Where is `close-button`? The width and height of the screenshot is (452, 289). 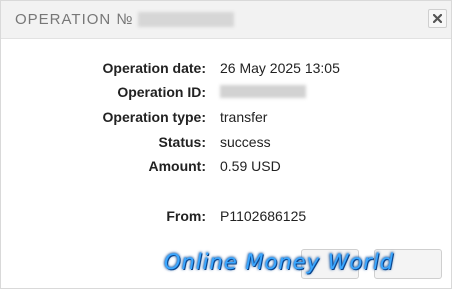
close-button is located at coordinates (437, 18).